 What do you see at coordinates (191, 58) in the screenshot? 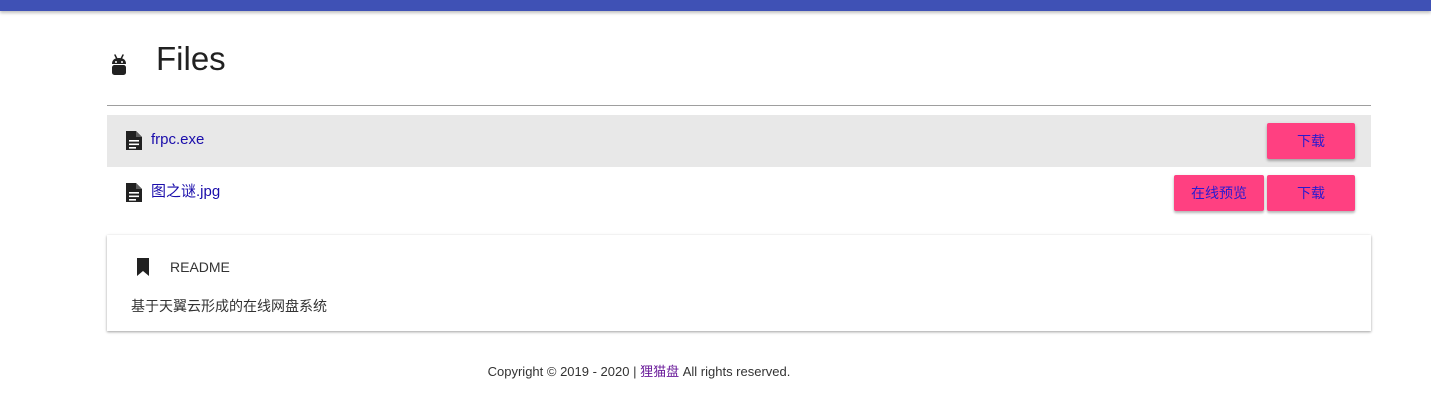
I see `page-title: Files` at bounding box center [191, 58].